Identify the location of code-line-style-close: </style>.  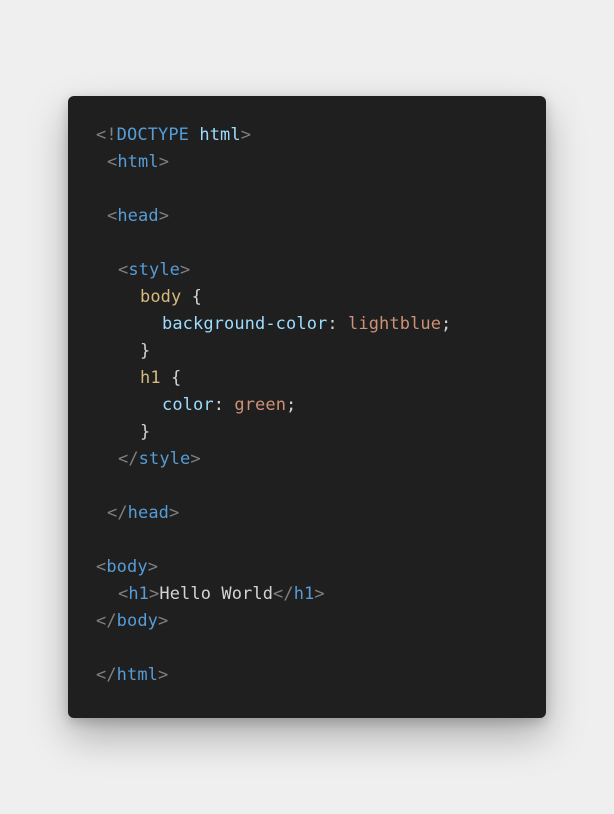
(311, 459).